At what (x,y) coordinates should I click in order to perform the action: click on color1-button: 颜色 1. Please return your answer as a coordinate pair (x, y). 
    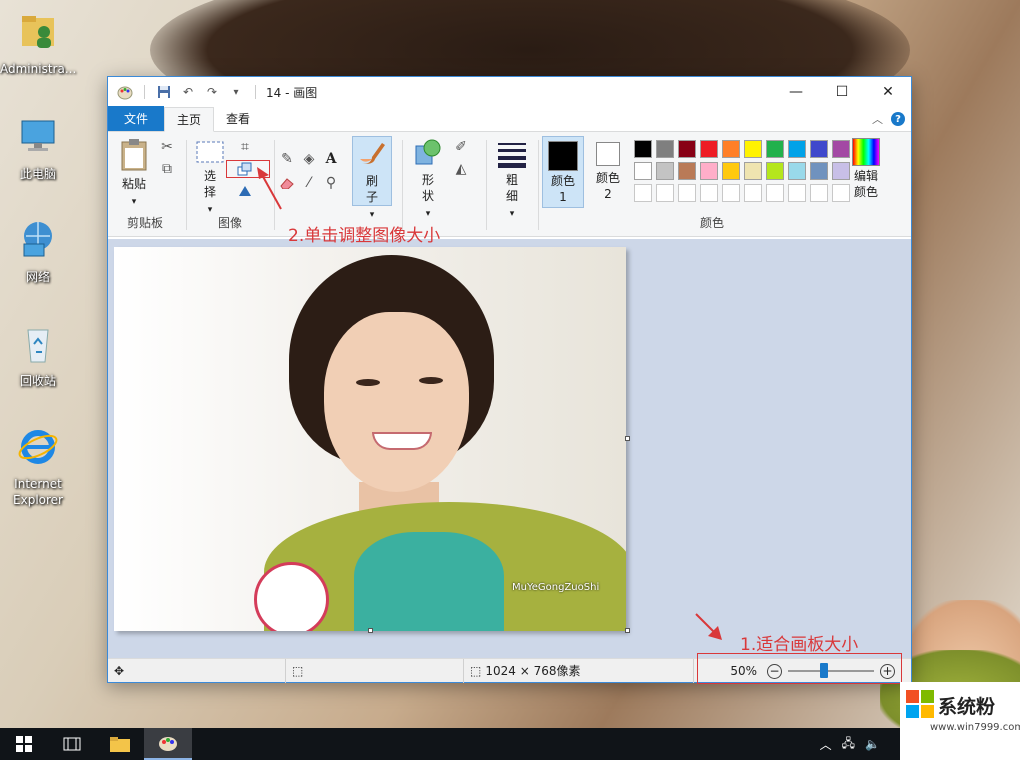
    Looking at the image, I should click on (563, 172).